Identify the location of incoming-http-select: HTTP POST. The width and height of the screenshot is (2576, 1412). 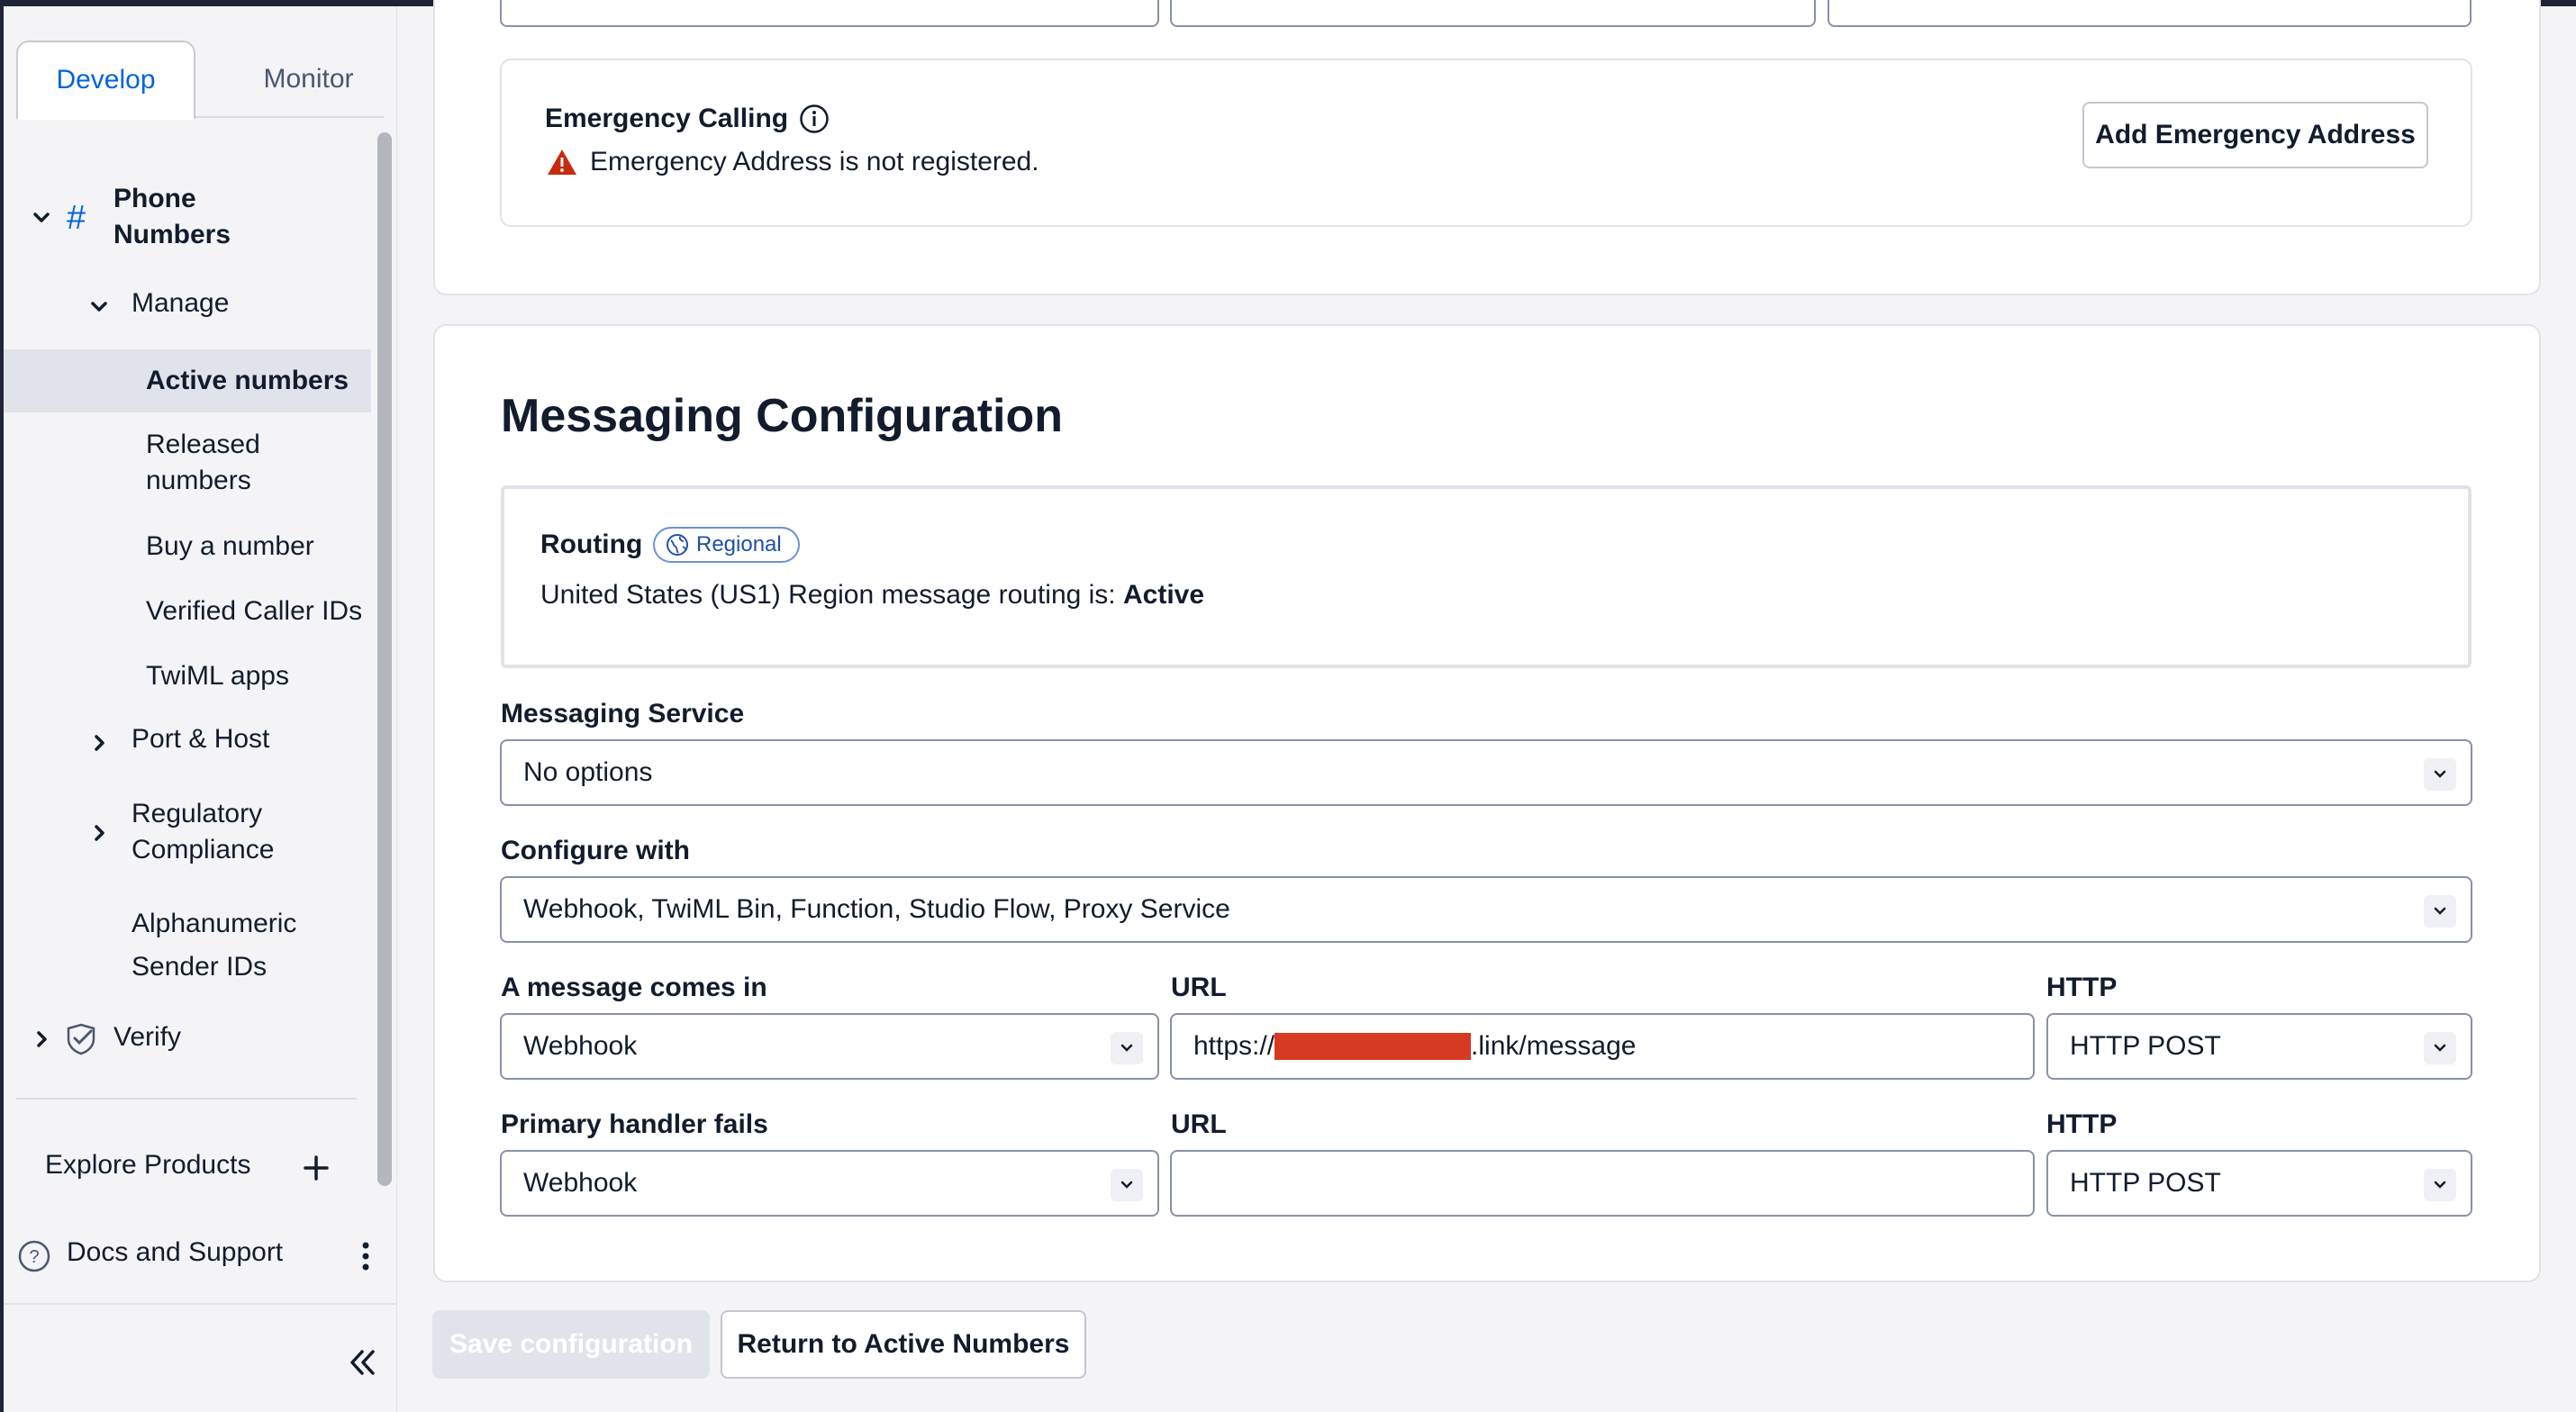
(2259, 1046).